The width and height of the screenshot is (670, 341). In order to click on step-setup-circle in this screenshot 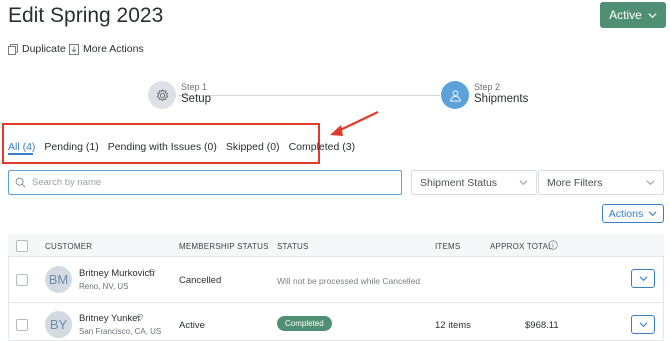, I will do `click(162, 95)`.